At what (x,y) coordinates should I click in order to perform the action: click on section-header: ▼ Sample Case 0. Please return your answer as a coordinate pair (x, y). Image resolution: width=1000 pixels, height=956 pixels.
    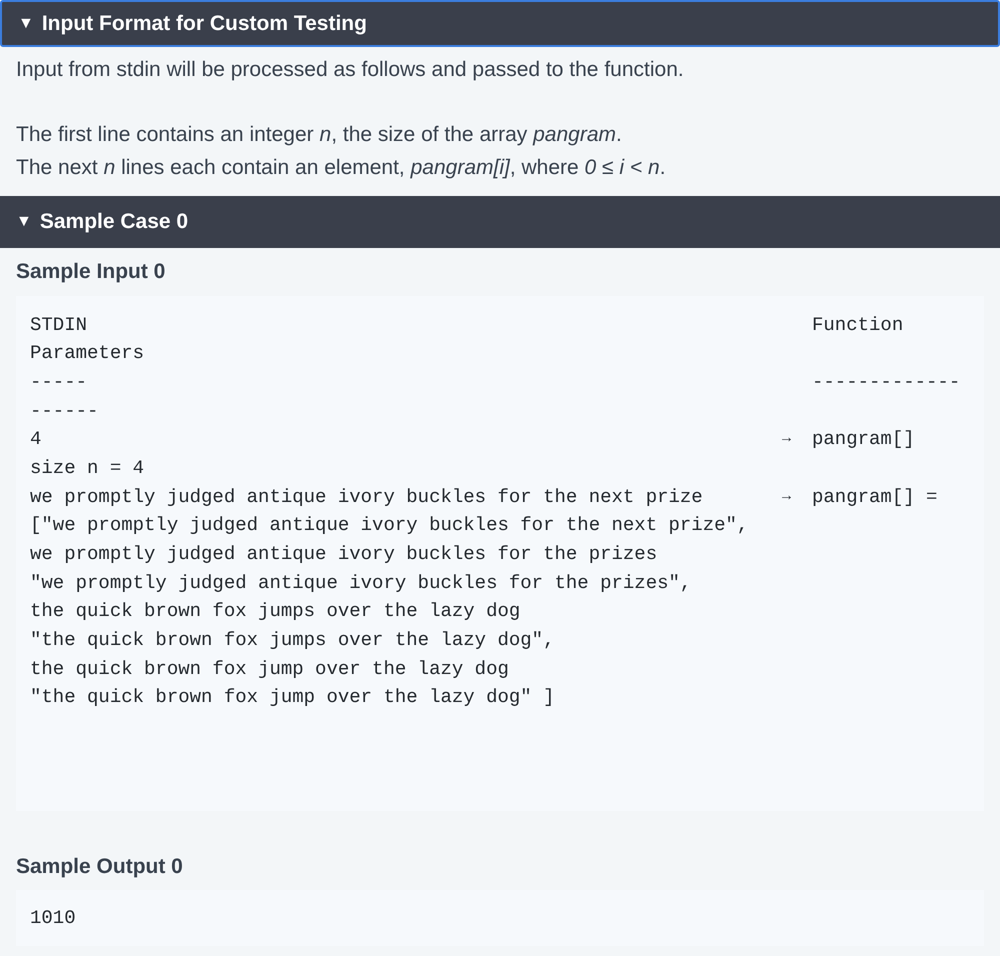
    Looking at the image, I should click on (500, 222).